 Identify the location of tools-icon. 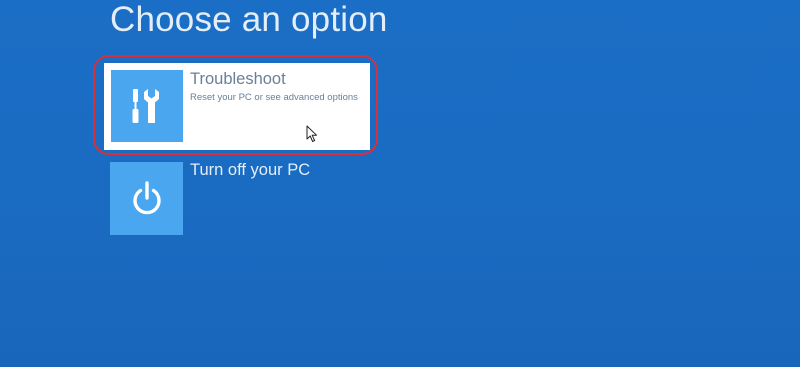
(145, 106).